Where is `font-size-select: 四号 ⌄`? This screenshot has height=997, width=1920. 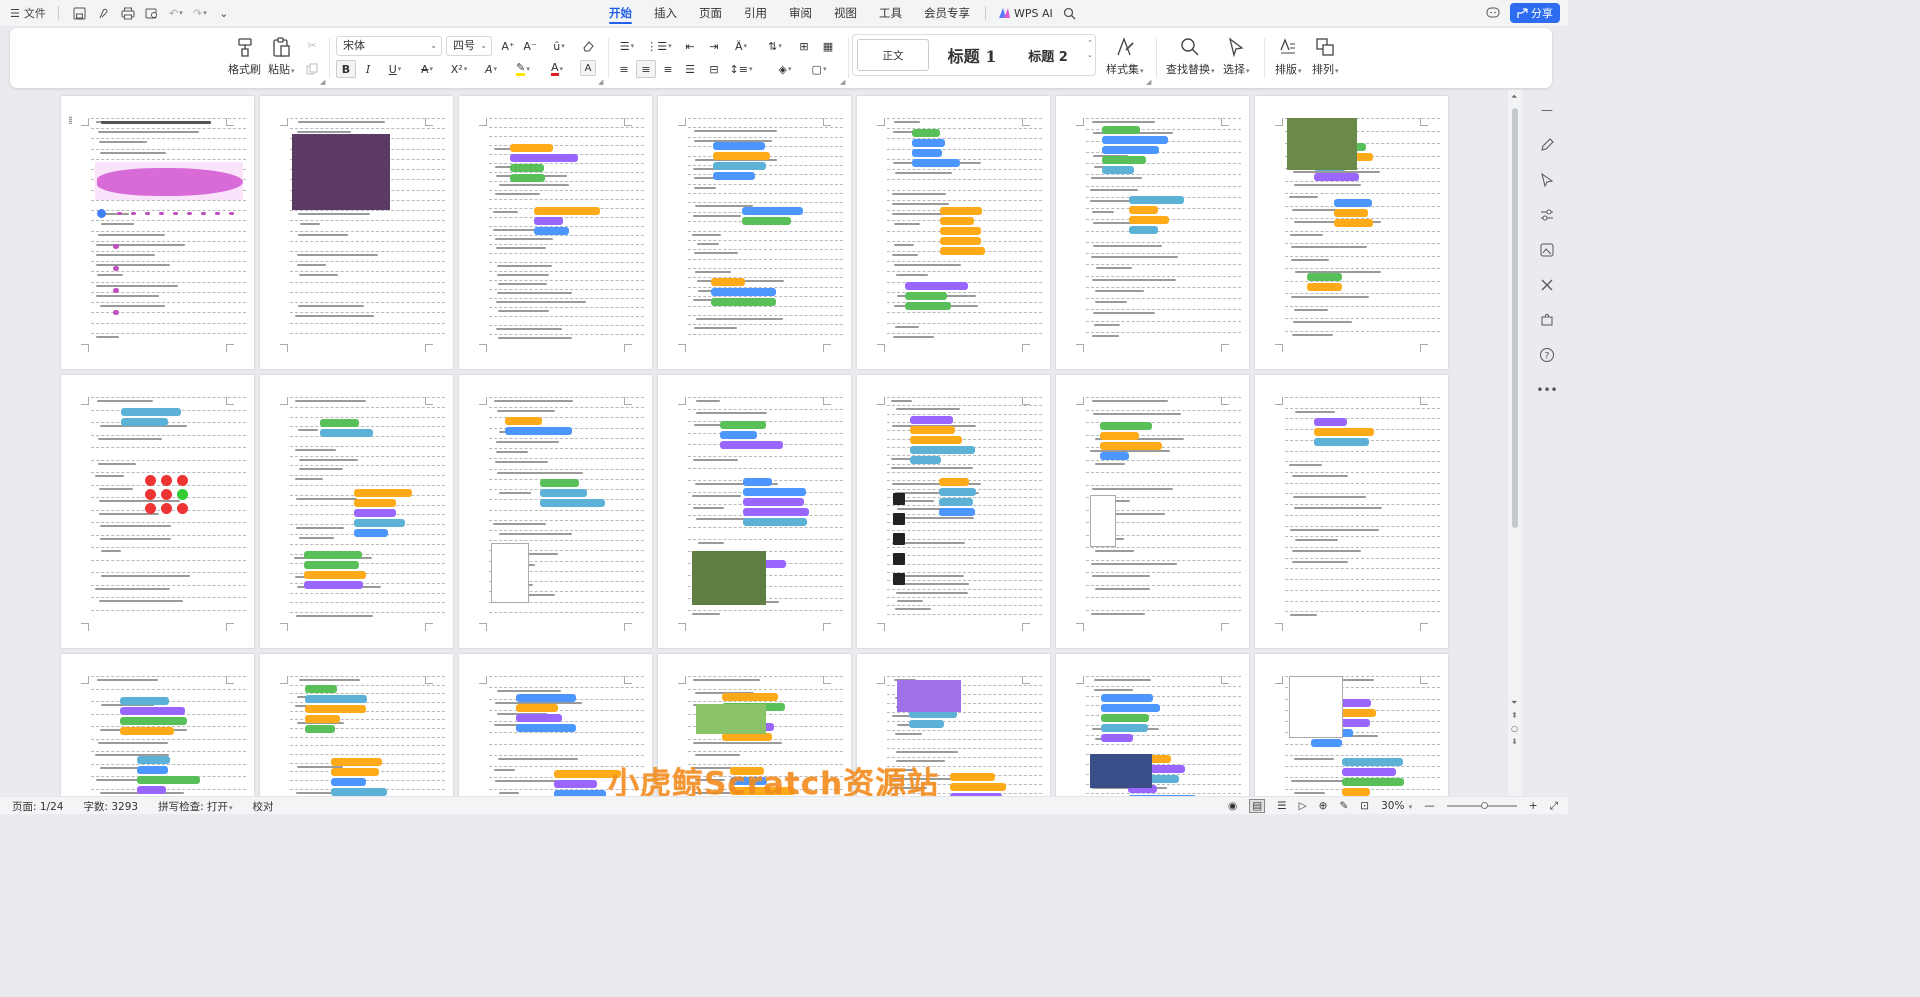
font-size-select: 四号 ⌄ is located at coordinates (469, 46).